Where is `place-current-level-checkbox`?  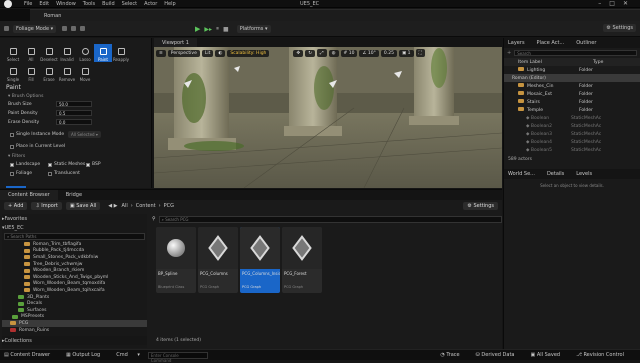
place-current-level-checkbox is located at coordinates (12, 146).